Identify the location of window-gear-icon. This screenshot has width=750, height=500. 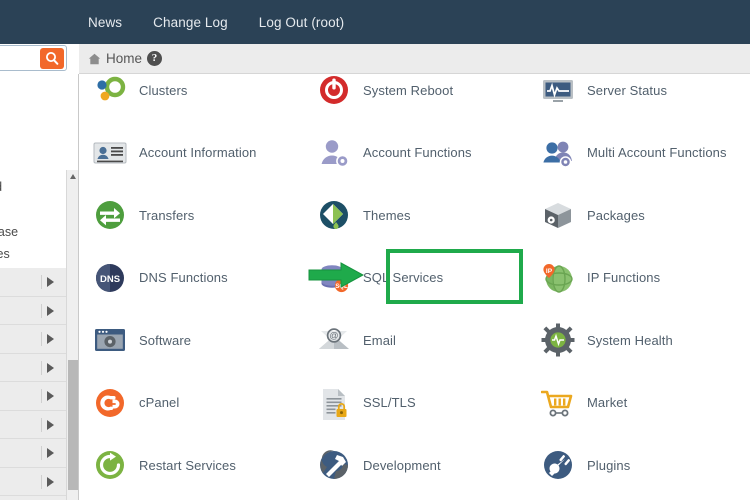
(110, 340).